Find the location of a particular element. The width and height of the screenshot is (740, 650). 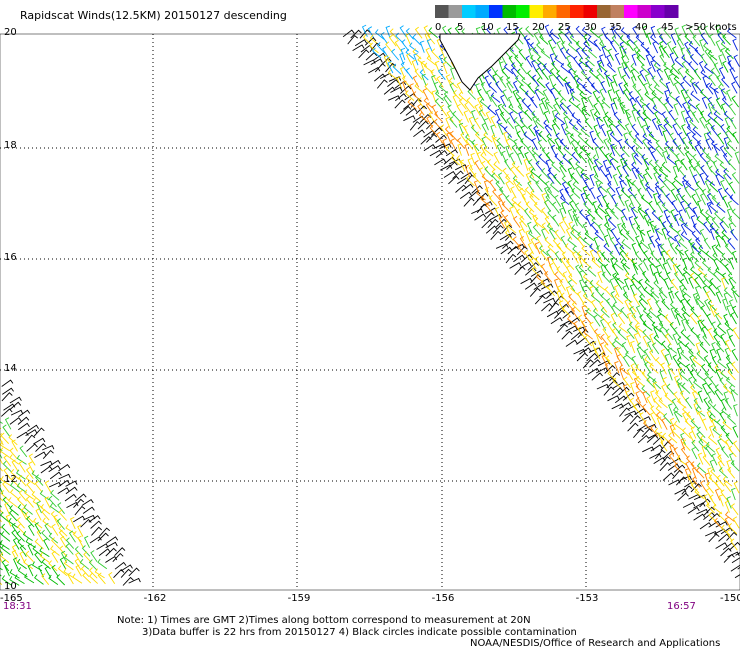

legend-label: 30 is located at coordinates (590, 27).